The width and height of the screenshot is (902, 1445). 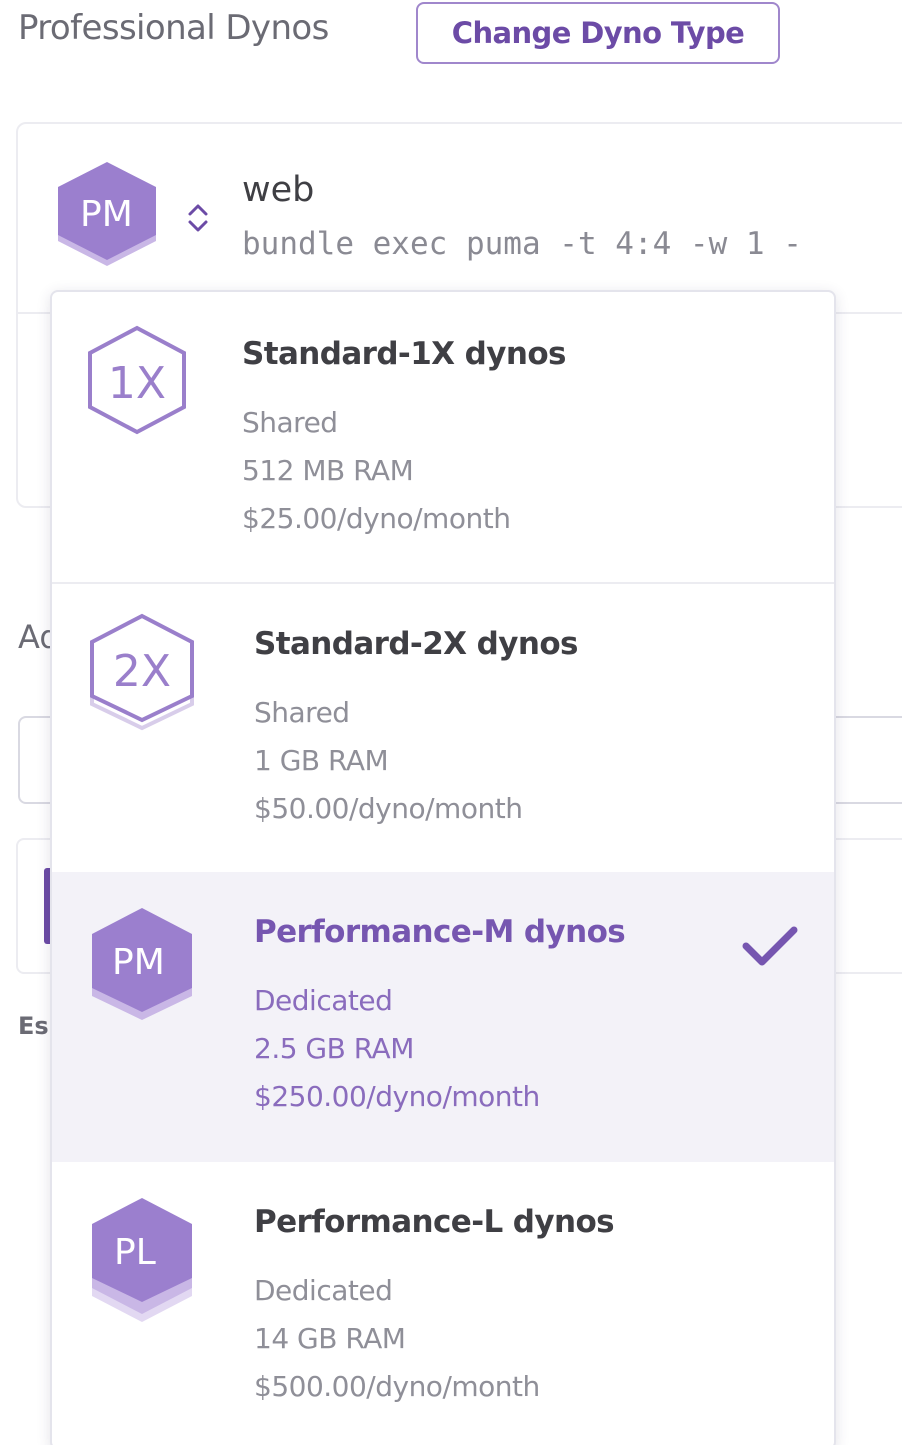 What do you see at coordinates (388, 808) in the screenshot?
I see `option-price: $50.00/dyno/month` at bounding box center [388, 808].